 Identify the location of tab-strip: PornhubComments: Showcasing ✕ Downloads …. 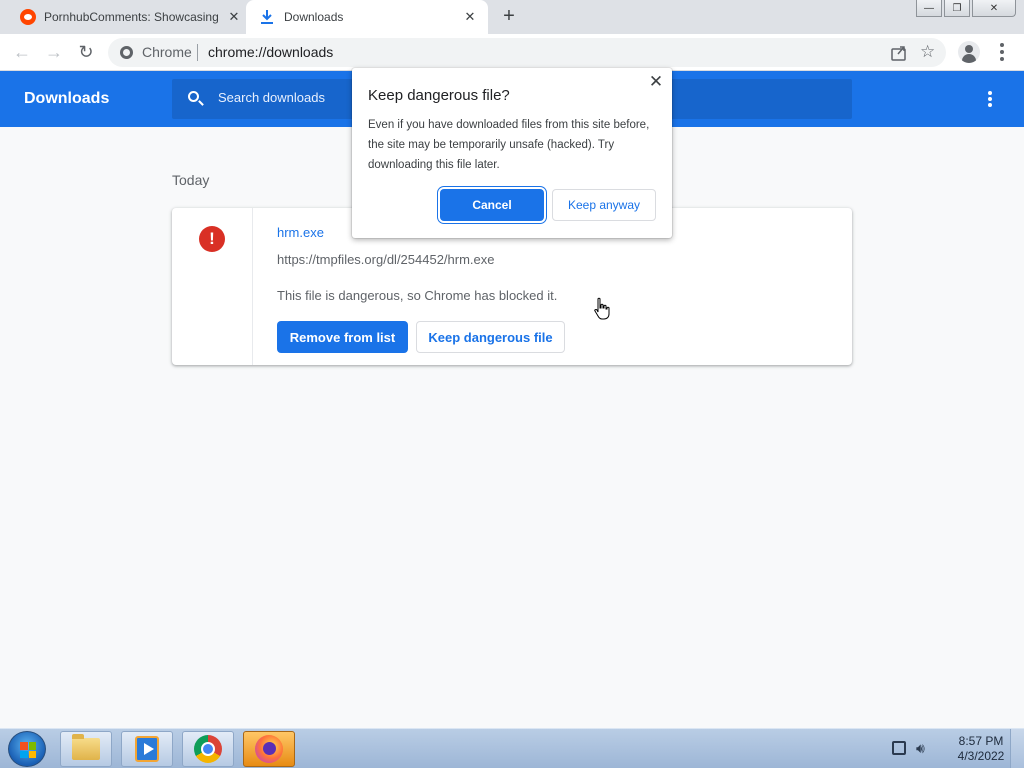
(512, 17).